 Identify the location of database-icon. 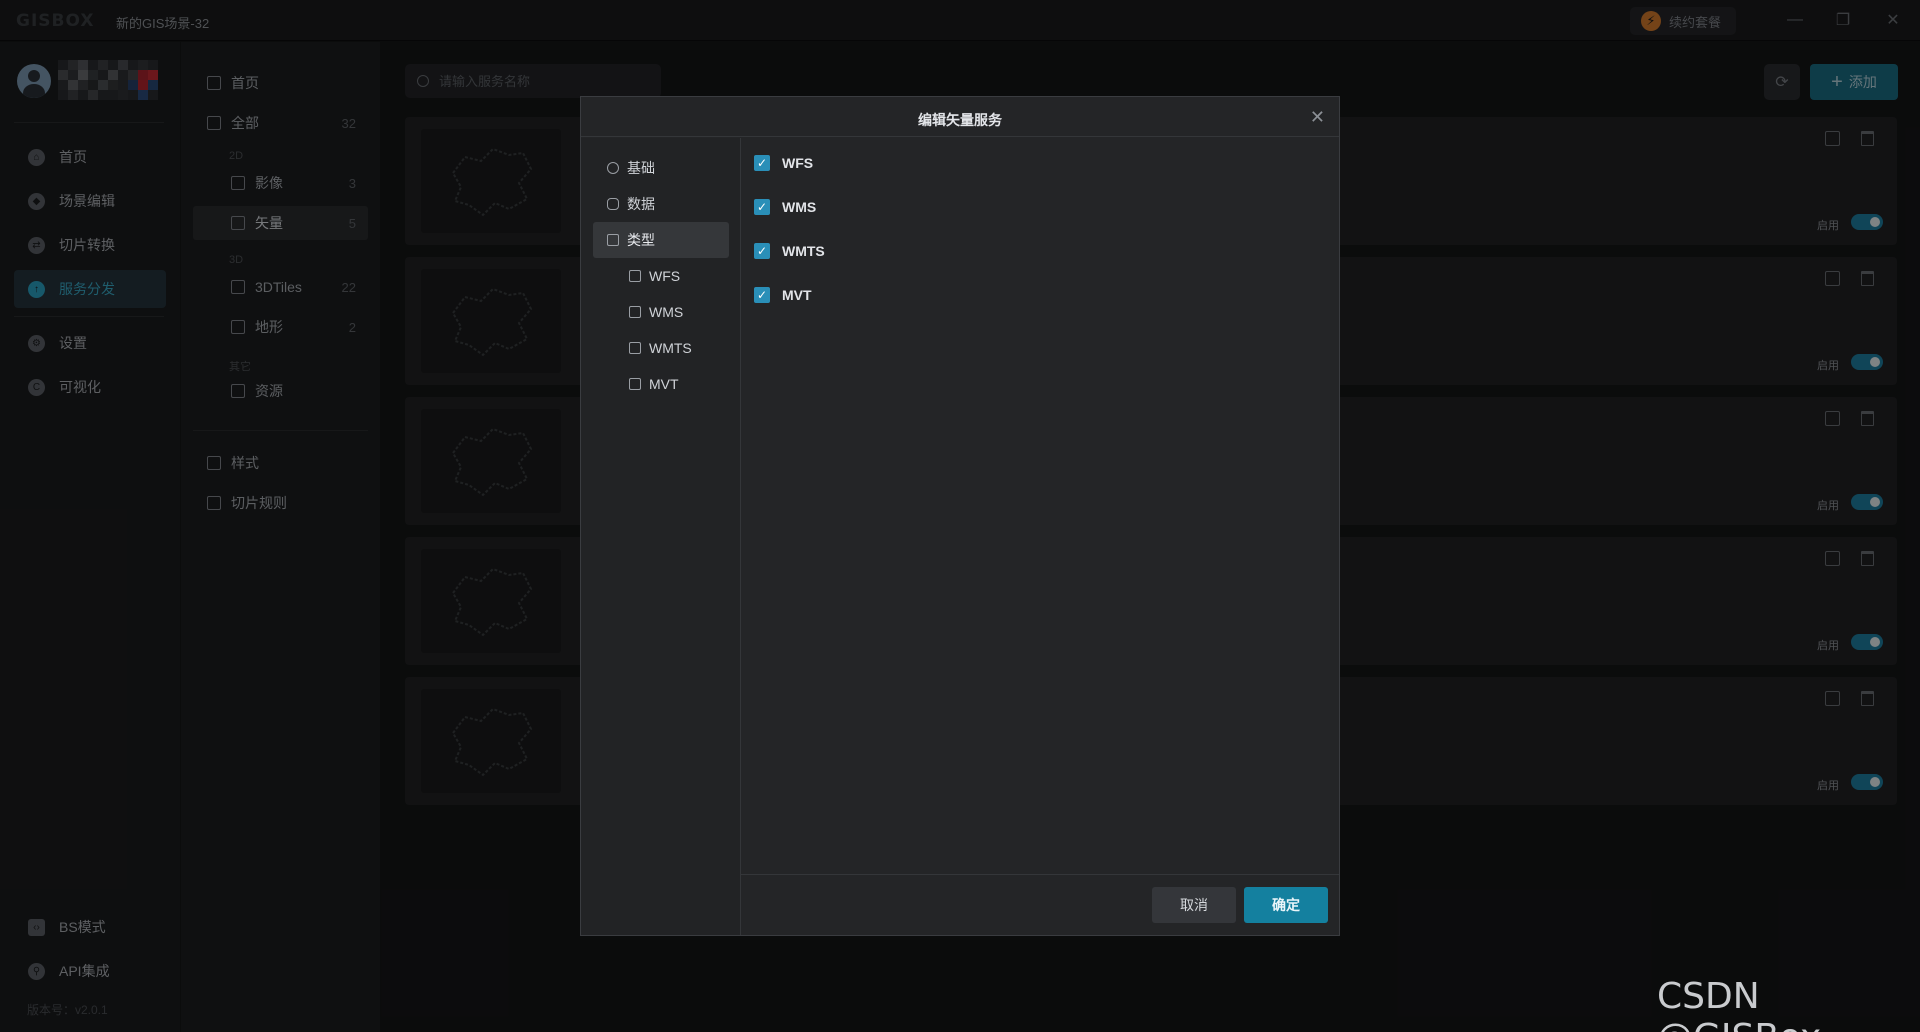
(613, 204).